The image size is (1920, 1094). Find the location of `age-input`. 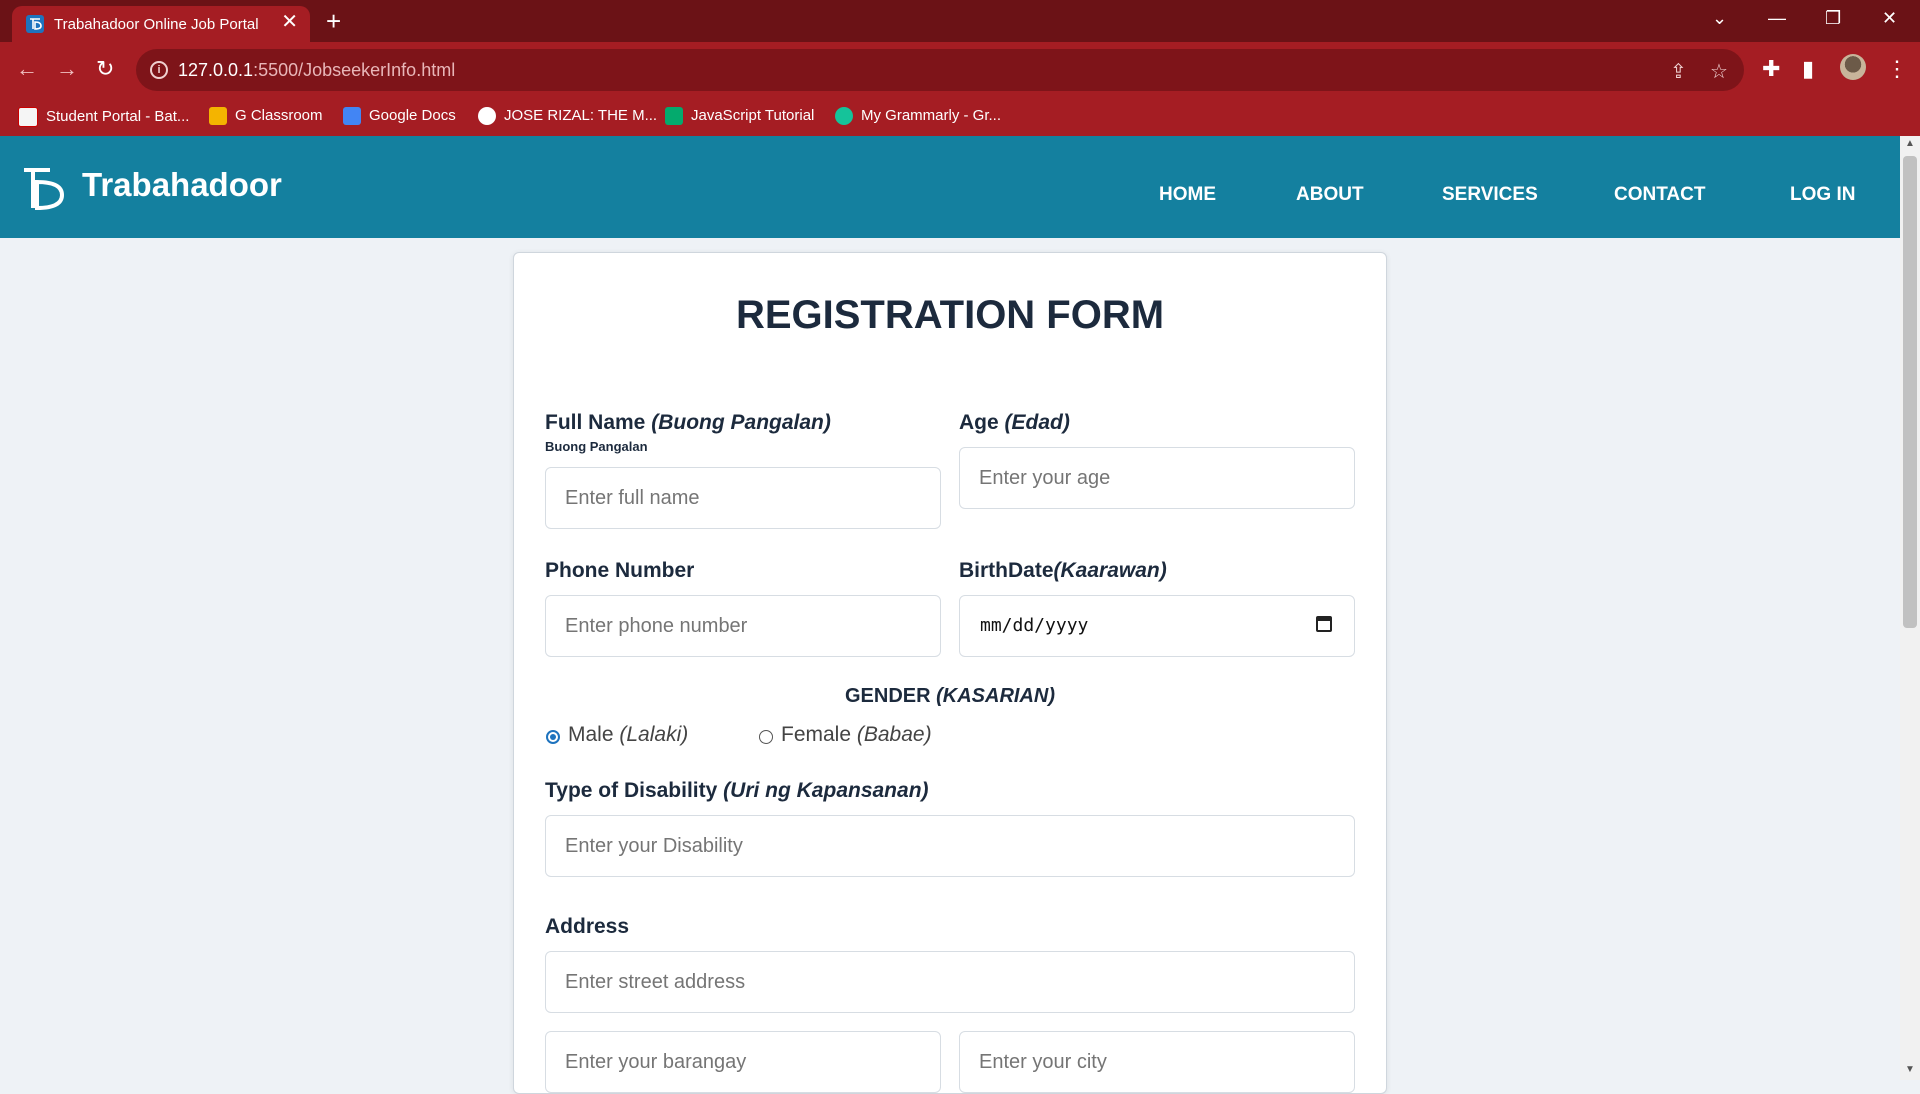

age-input is located at coordinates (1157, 478).